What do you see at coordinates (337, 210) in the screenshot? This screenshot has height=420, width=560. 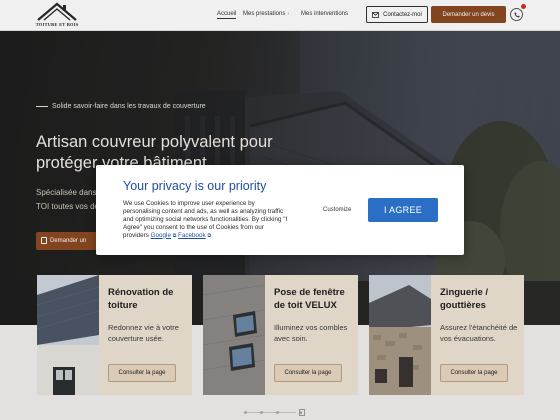 I see `customize-button: Customize` at bounding box center [337, 210].